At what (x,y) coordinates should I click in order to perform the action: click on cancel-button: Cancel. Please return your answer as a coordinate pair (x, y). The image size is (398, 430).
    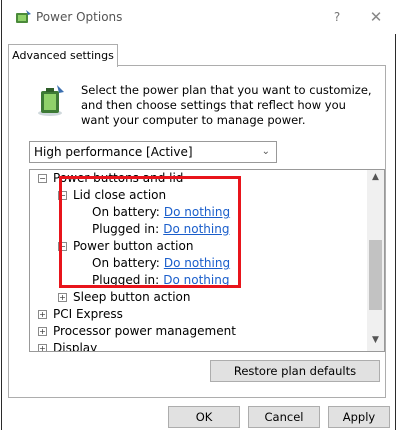
    Looking at the image, I should click on (284, 417).